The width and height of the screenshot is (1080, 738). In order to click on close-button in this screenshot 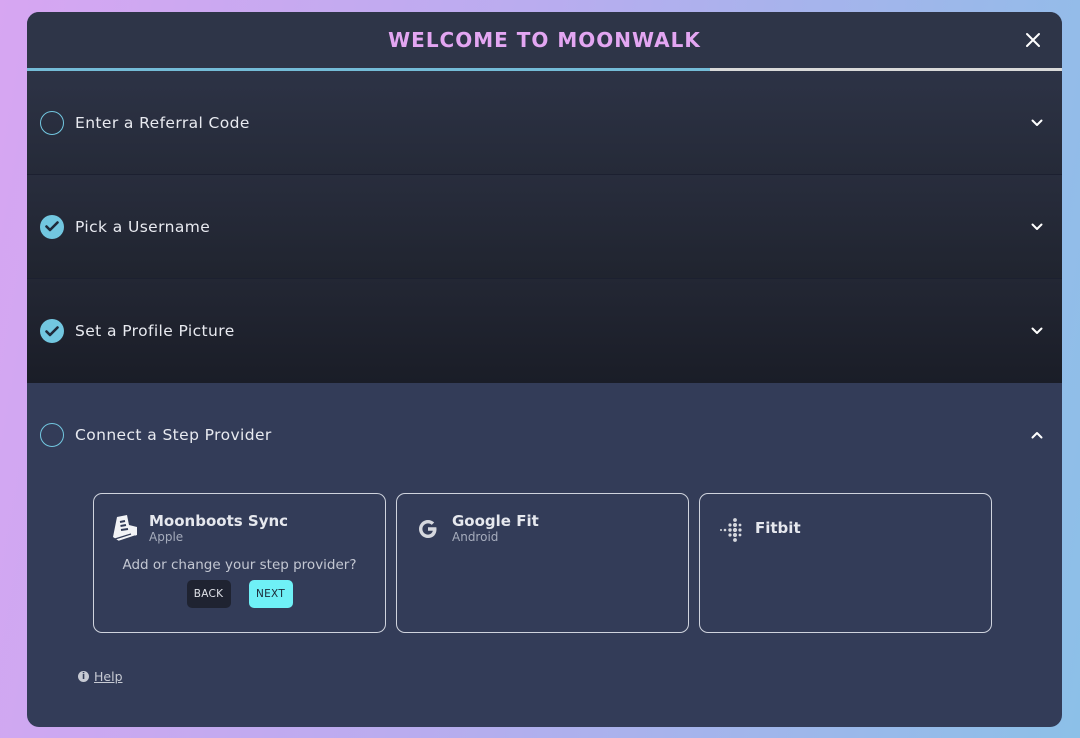, I will do `click(1033, 40)`.